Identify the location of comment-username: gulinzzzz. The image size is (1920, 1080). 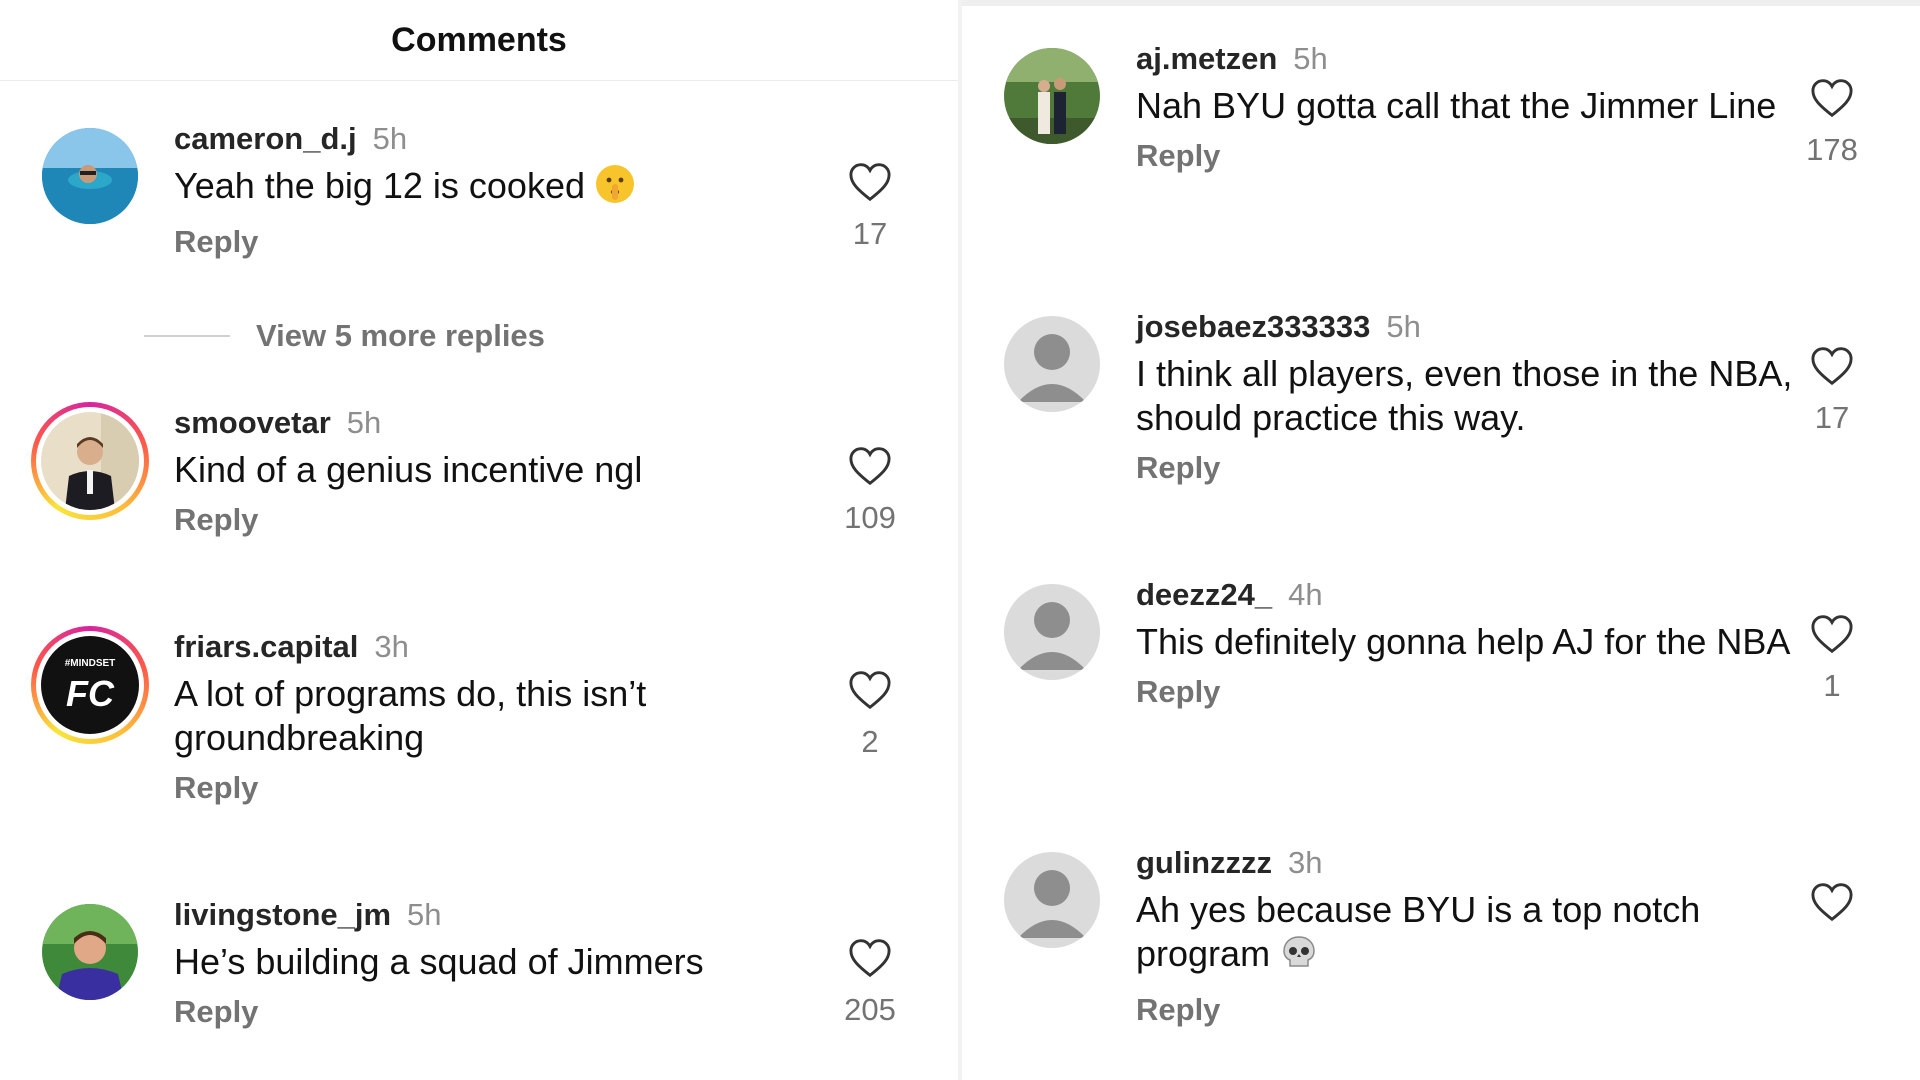
(1204, 862).